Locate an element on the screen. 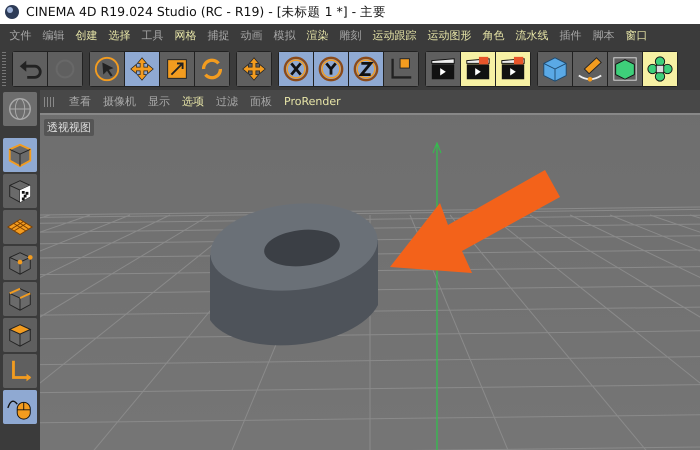  menu-item: 脚本 is located at coordinates (603, 35).